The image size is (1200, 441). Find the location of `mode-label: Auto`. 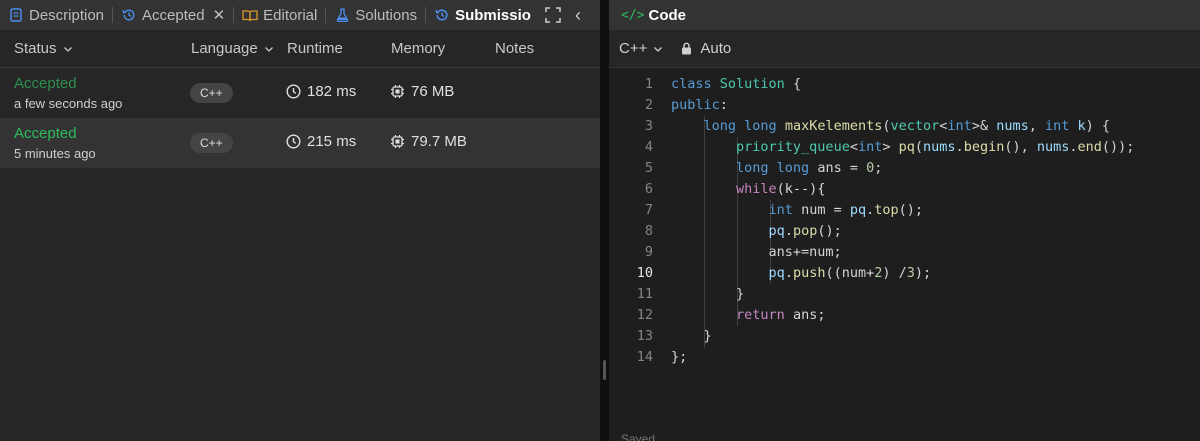

mode-label: Auto is located at coordinates (716, 48).